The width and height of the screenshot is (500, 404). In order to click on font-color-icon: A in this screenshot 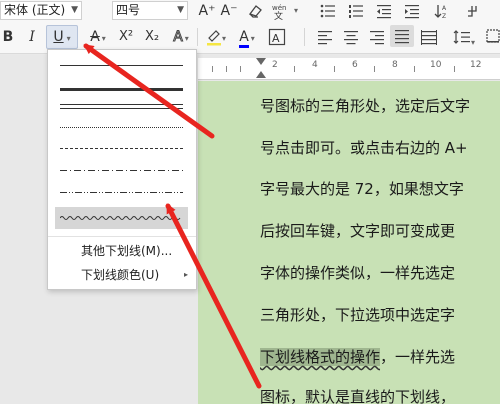, I will do `click(244, 38)`.